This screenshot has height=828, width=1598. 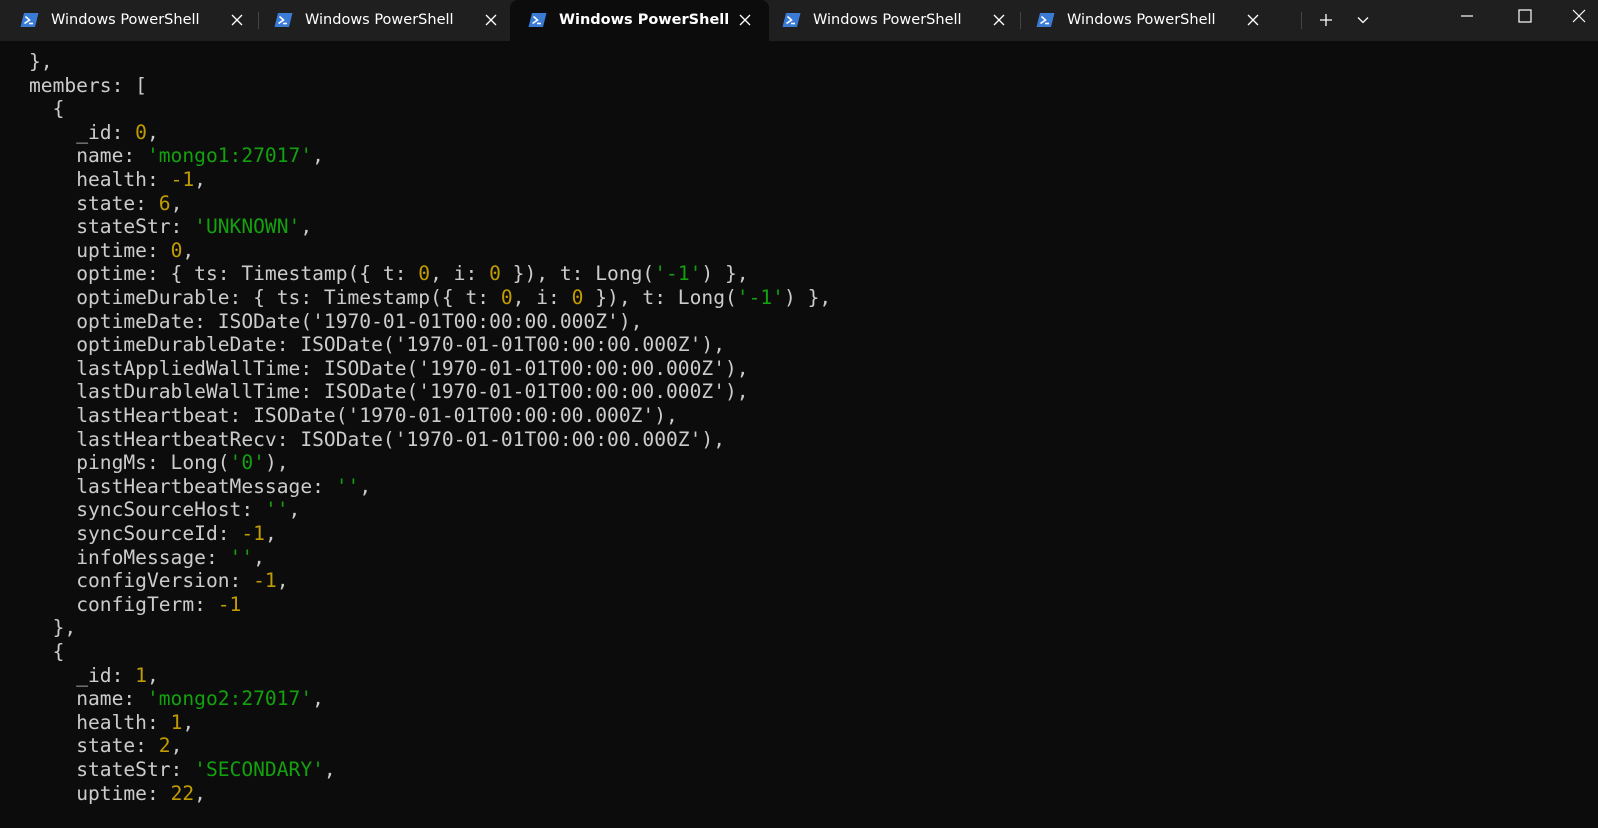 I want to click on code-token: health:, so click(x=123, y=722).